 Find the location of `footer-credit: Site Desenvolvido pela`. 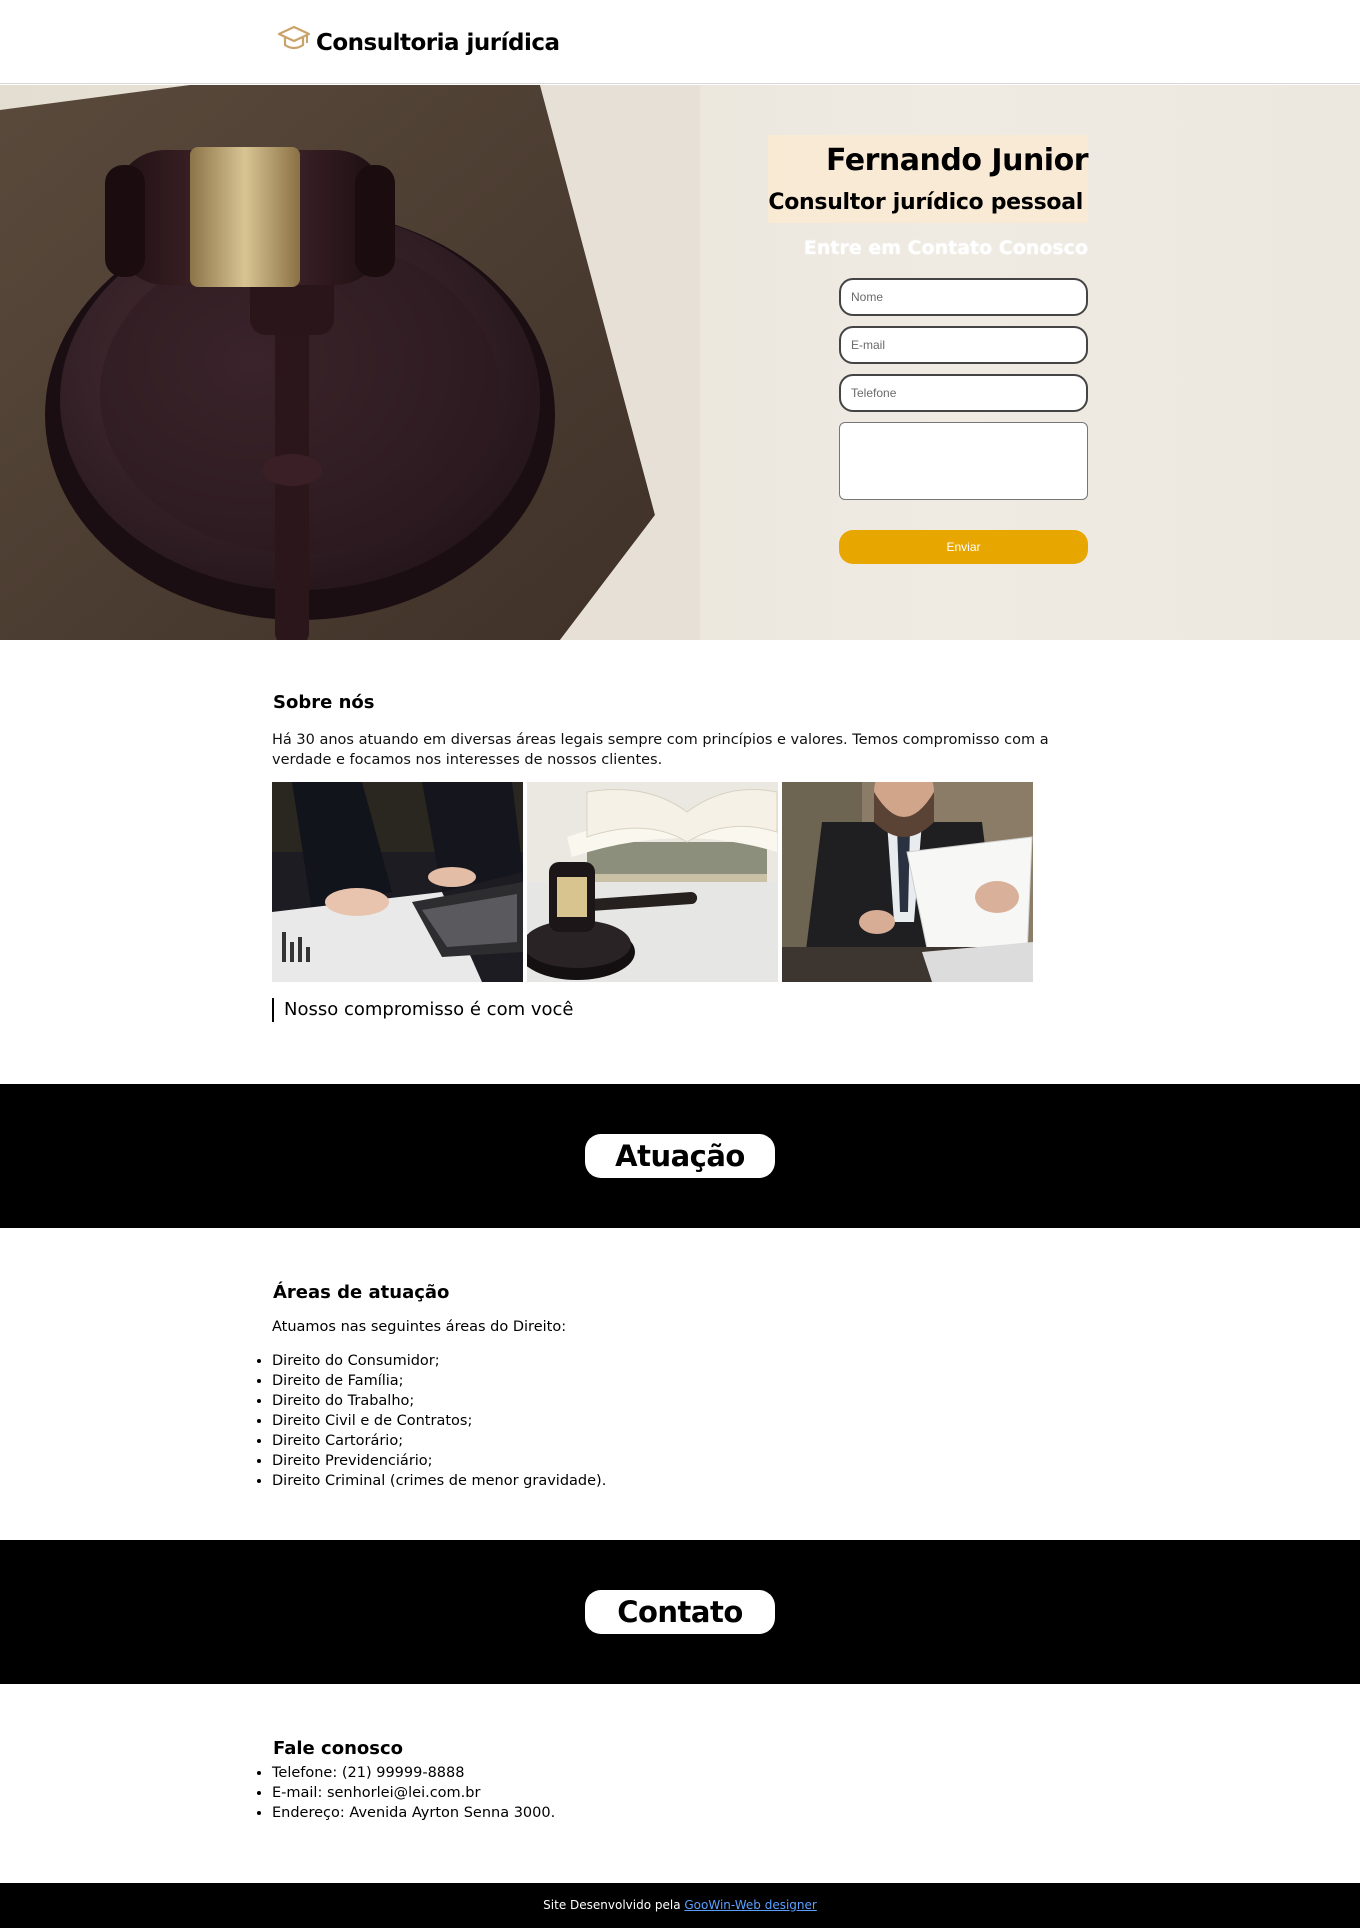

footer-credit: Site Desenvolvido pela is located at coordinates (614, 1905).